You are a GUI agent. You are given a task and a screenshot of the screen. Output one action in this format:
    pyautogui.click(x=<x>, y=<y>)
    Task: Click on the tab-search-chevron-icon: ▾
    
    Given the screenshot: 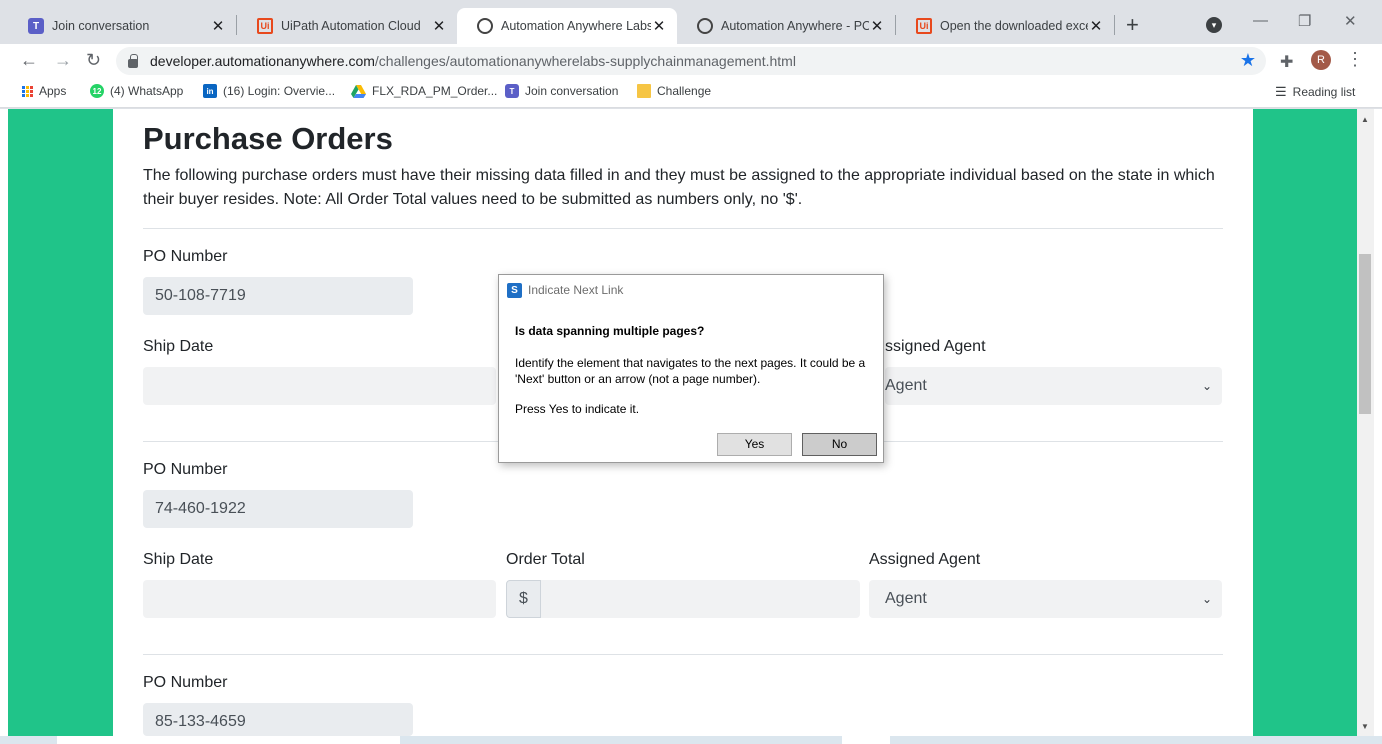 What is the action you would take?
    pyautogui.click(x=1214, y=25)
    